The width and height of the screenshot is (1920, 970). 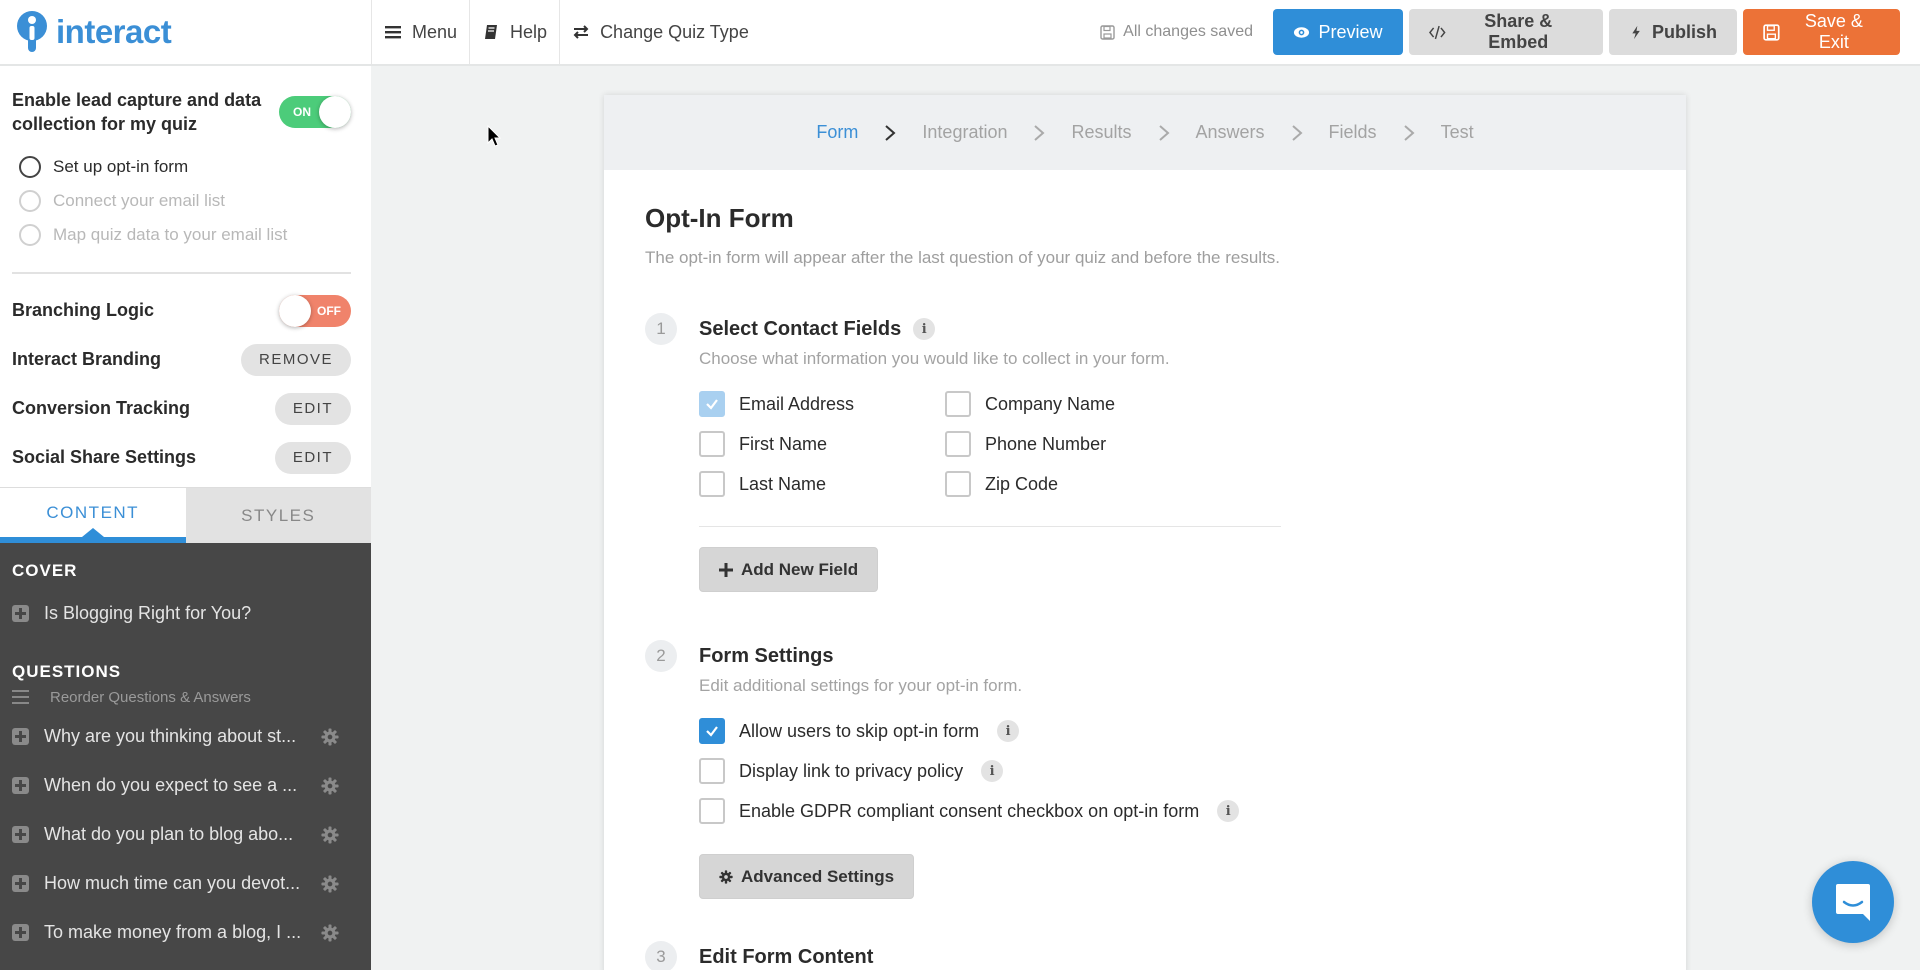 What do you see at coordinates (1636, 32) in the screenshot?
I see `lightning-icon` at bounding box center [1636, 32].